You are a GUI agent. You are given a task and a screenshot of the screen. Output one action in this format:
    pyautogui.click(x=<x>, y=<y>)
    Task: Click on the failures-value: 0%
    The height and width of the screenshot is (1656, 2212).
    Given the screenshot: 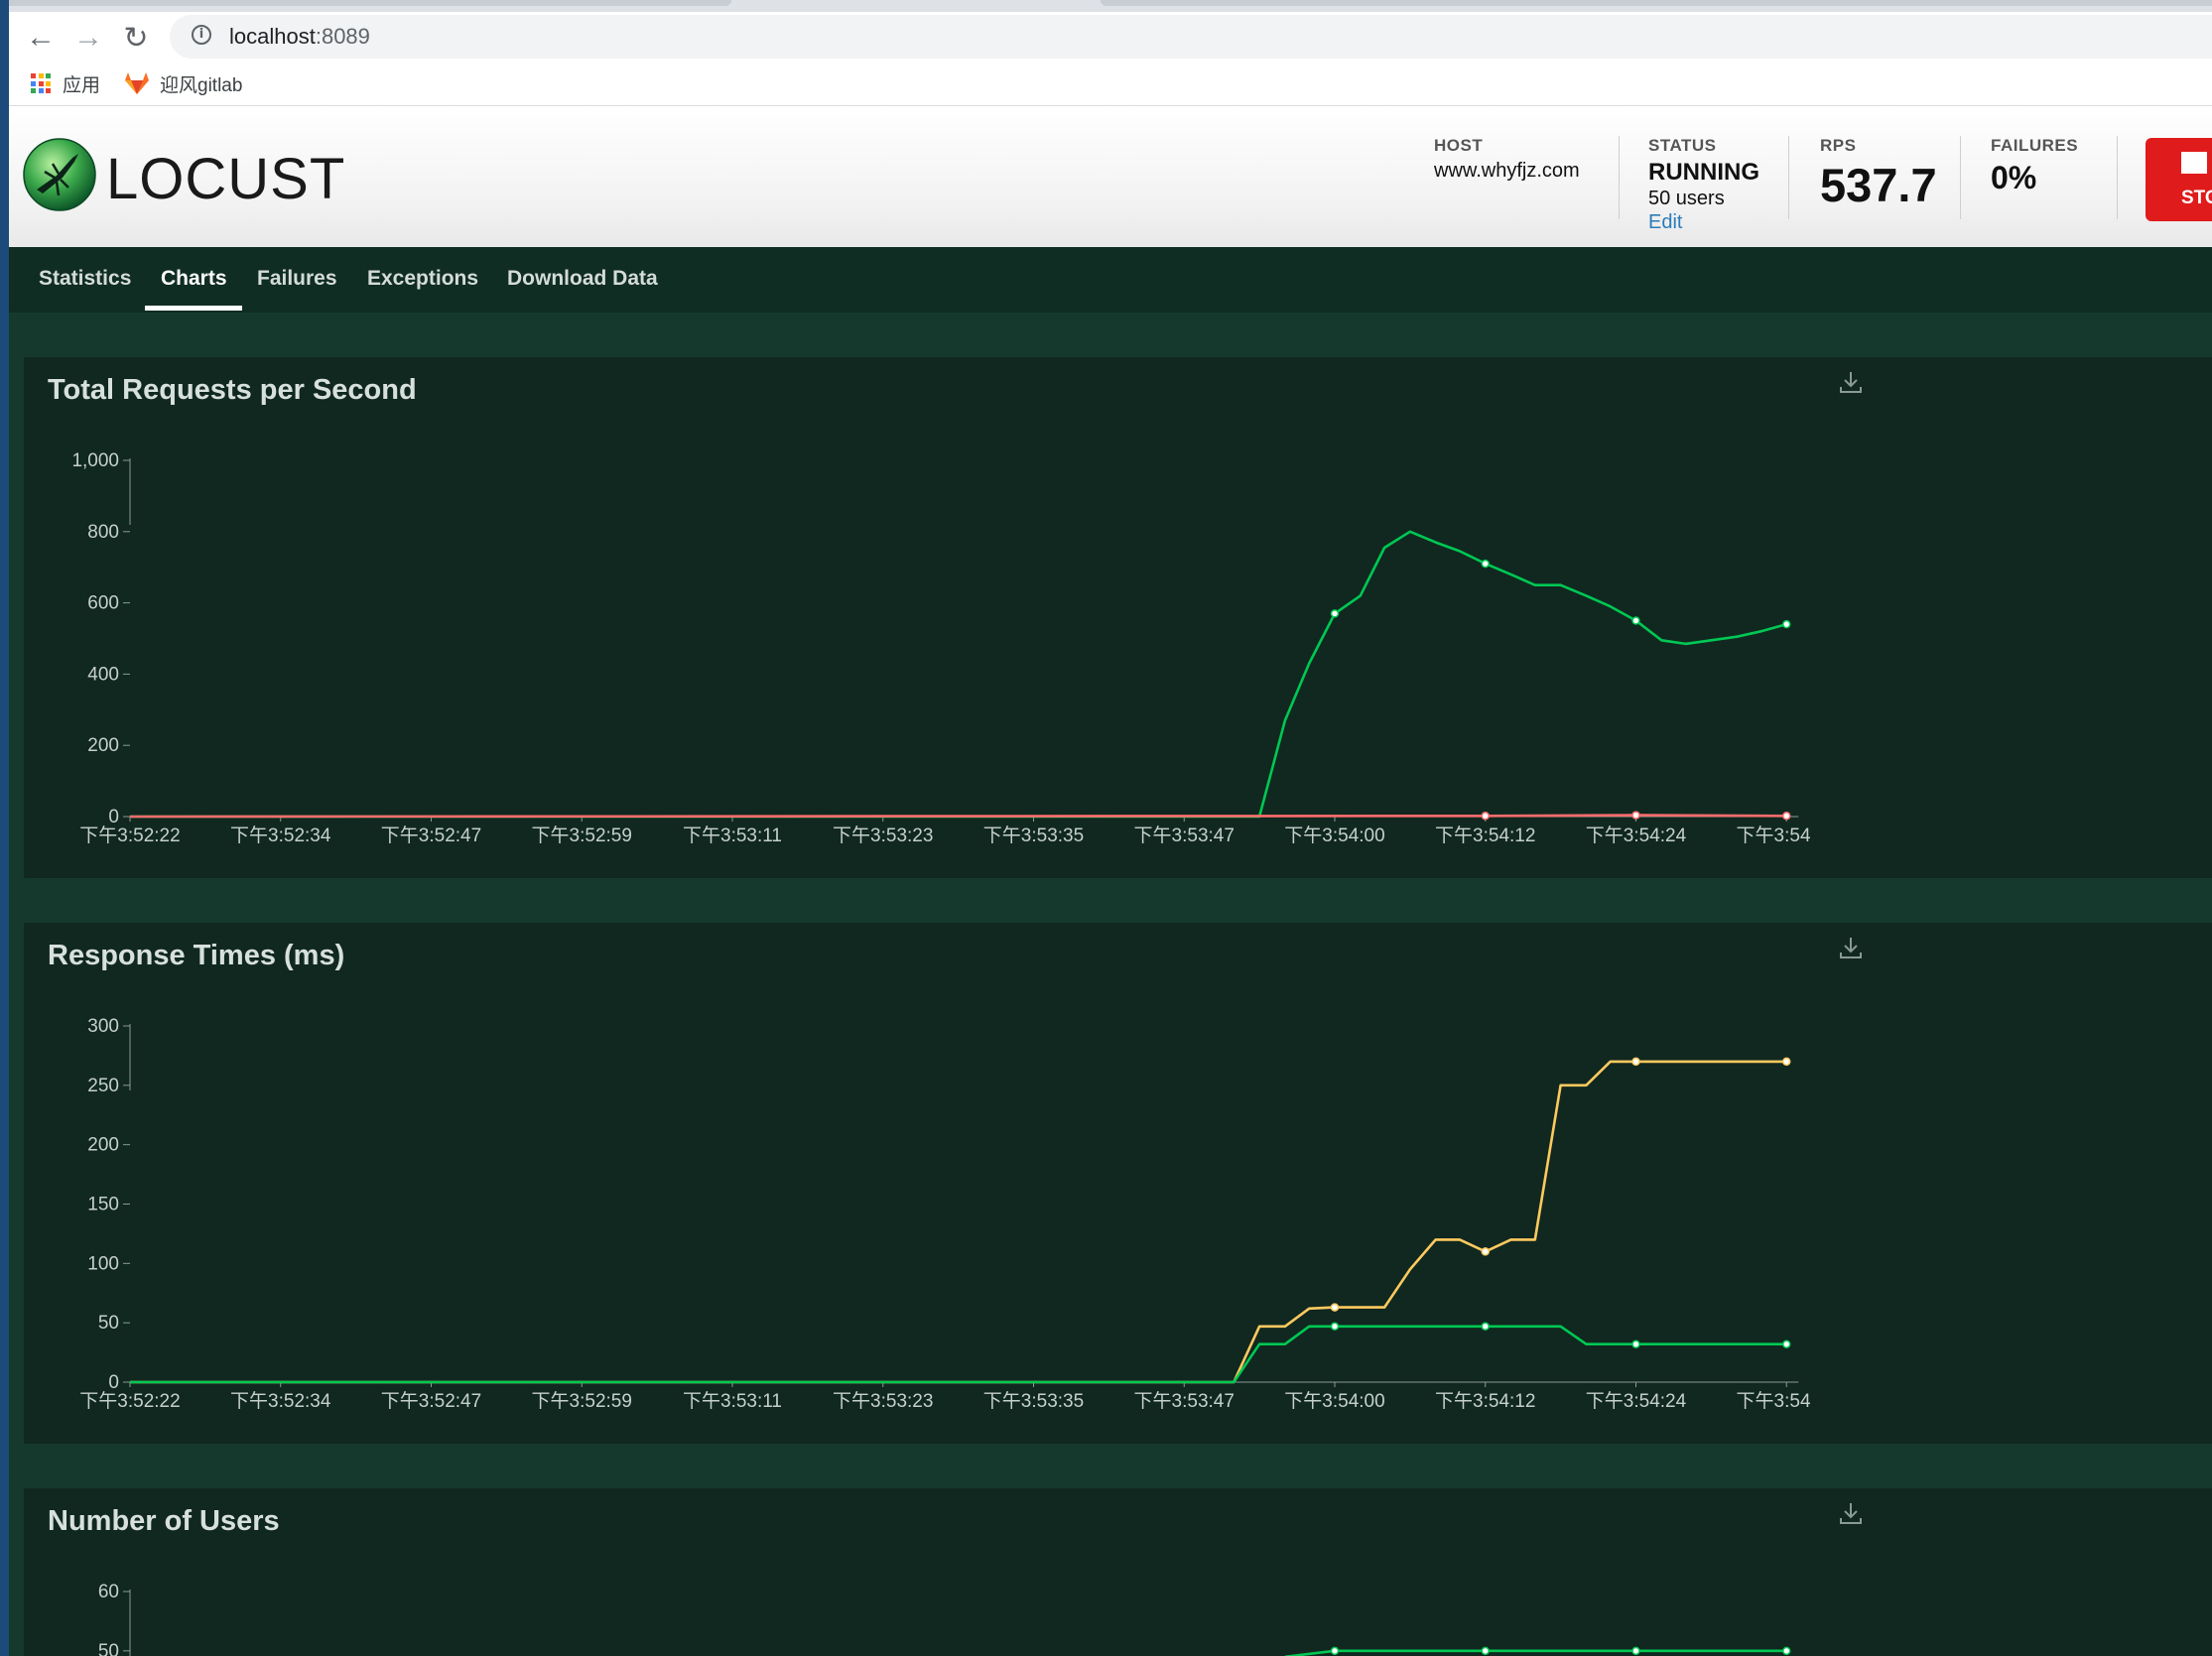 What is the action you would take?
    pyautogui.click(x=2014, y=177)
    